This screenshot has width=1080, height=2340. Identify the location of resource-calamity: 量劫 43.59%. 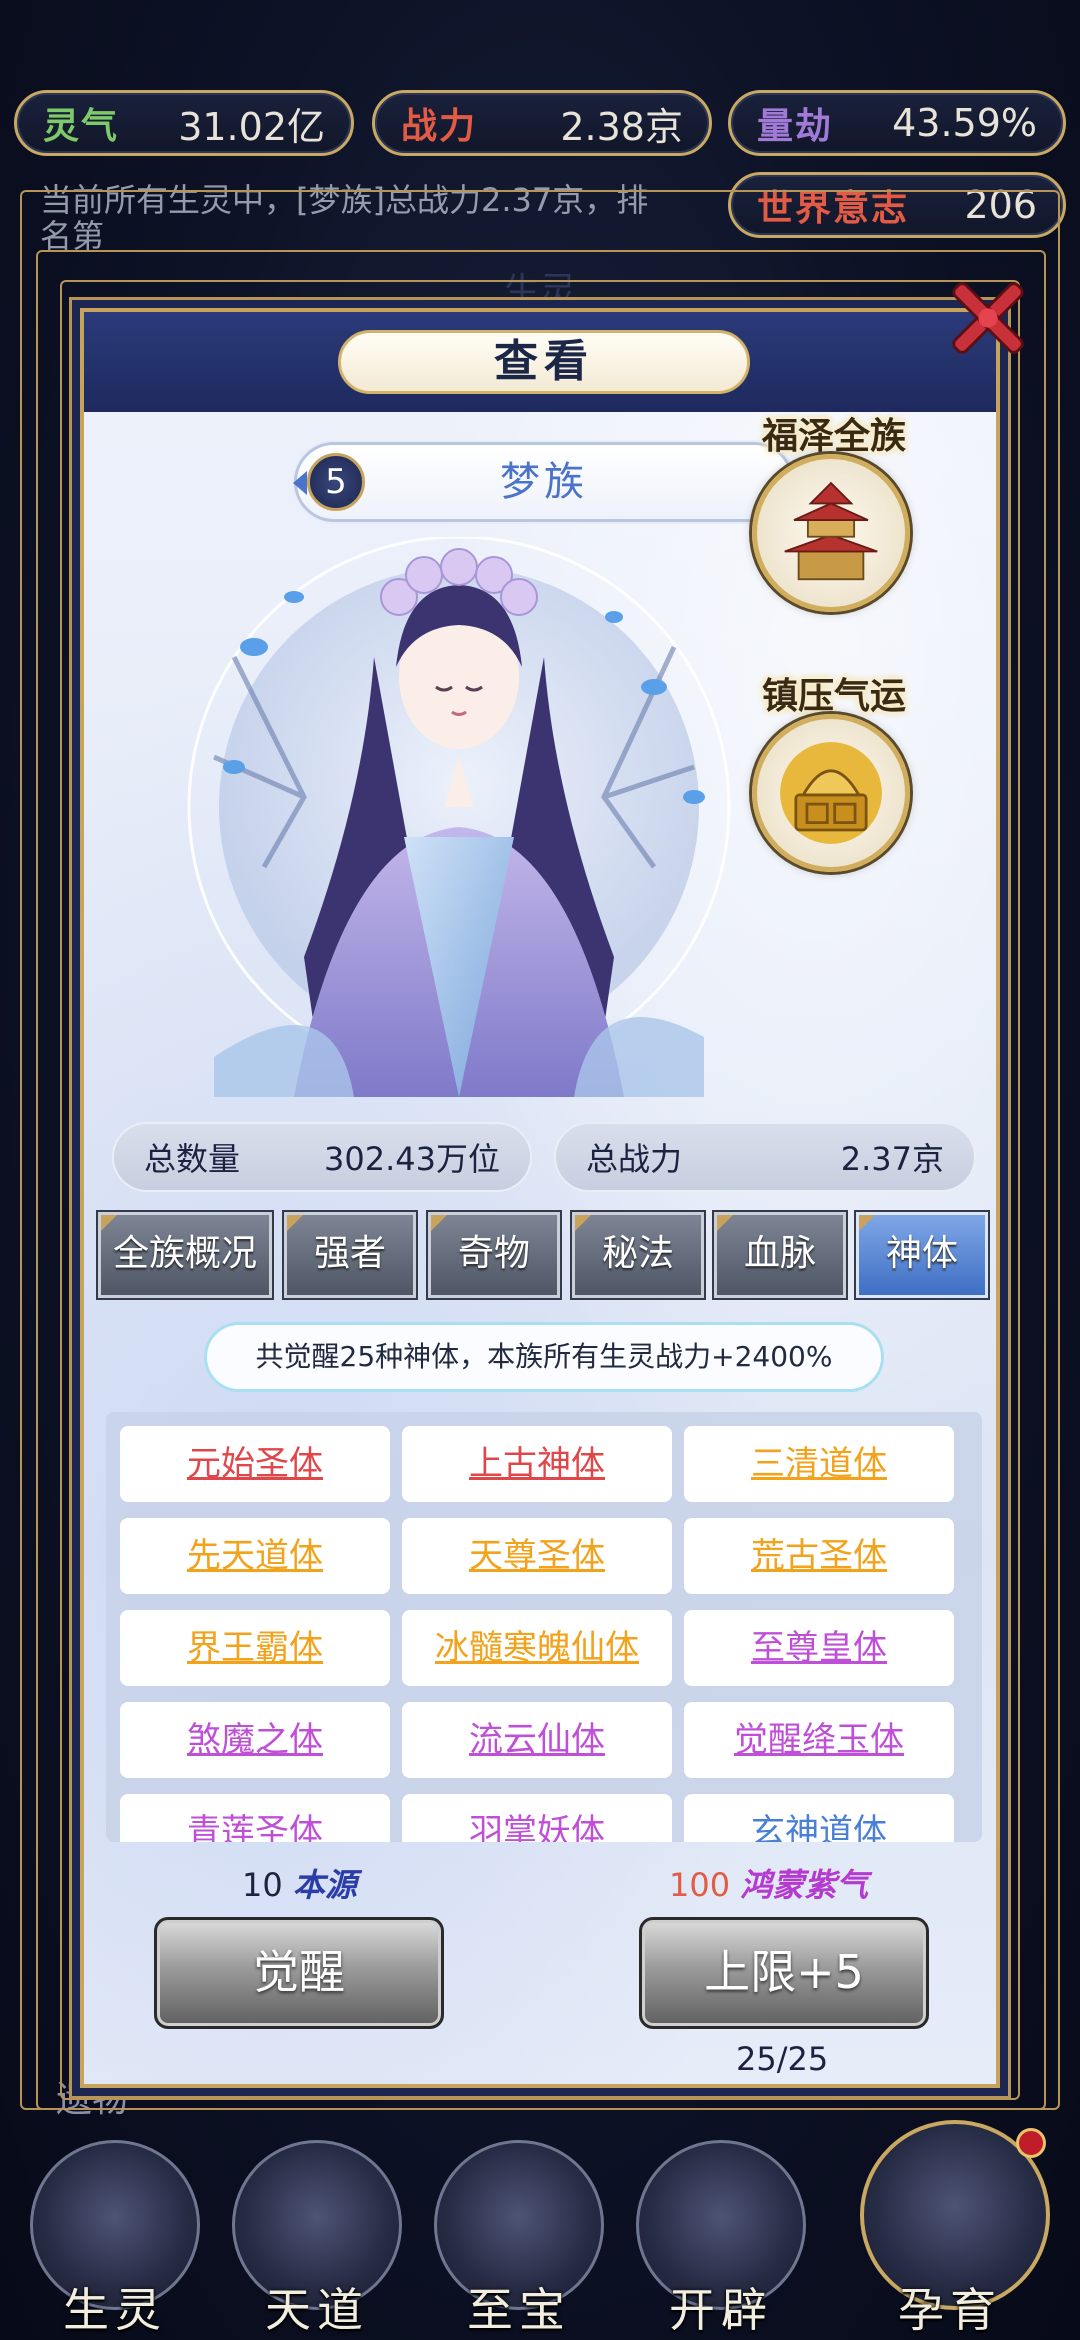
(897, 123).